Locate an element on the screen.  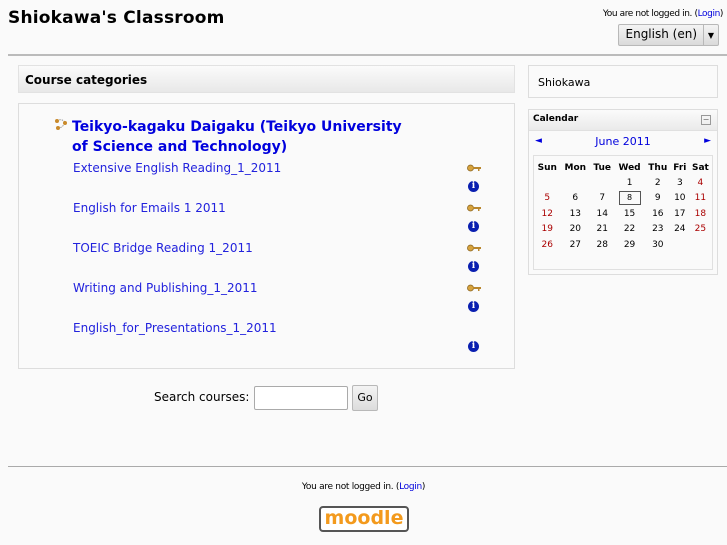
calendar-day: 8 is located at coordinates (629, 199).